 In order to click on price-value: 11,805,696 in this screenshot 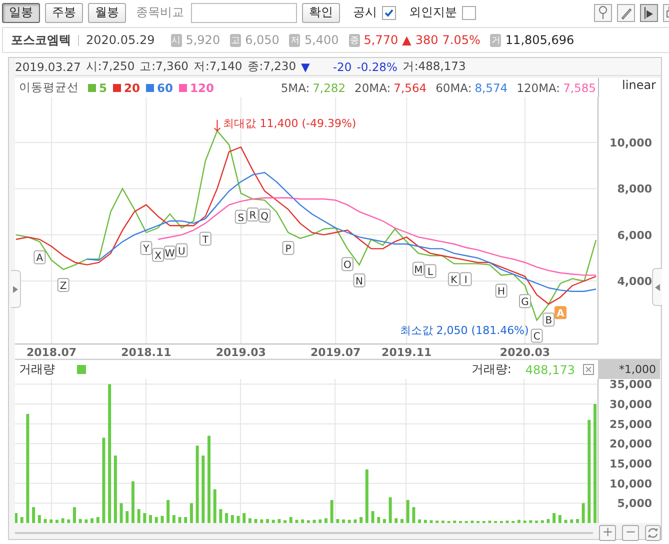, I will do `click(539, 40)`.